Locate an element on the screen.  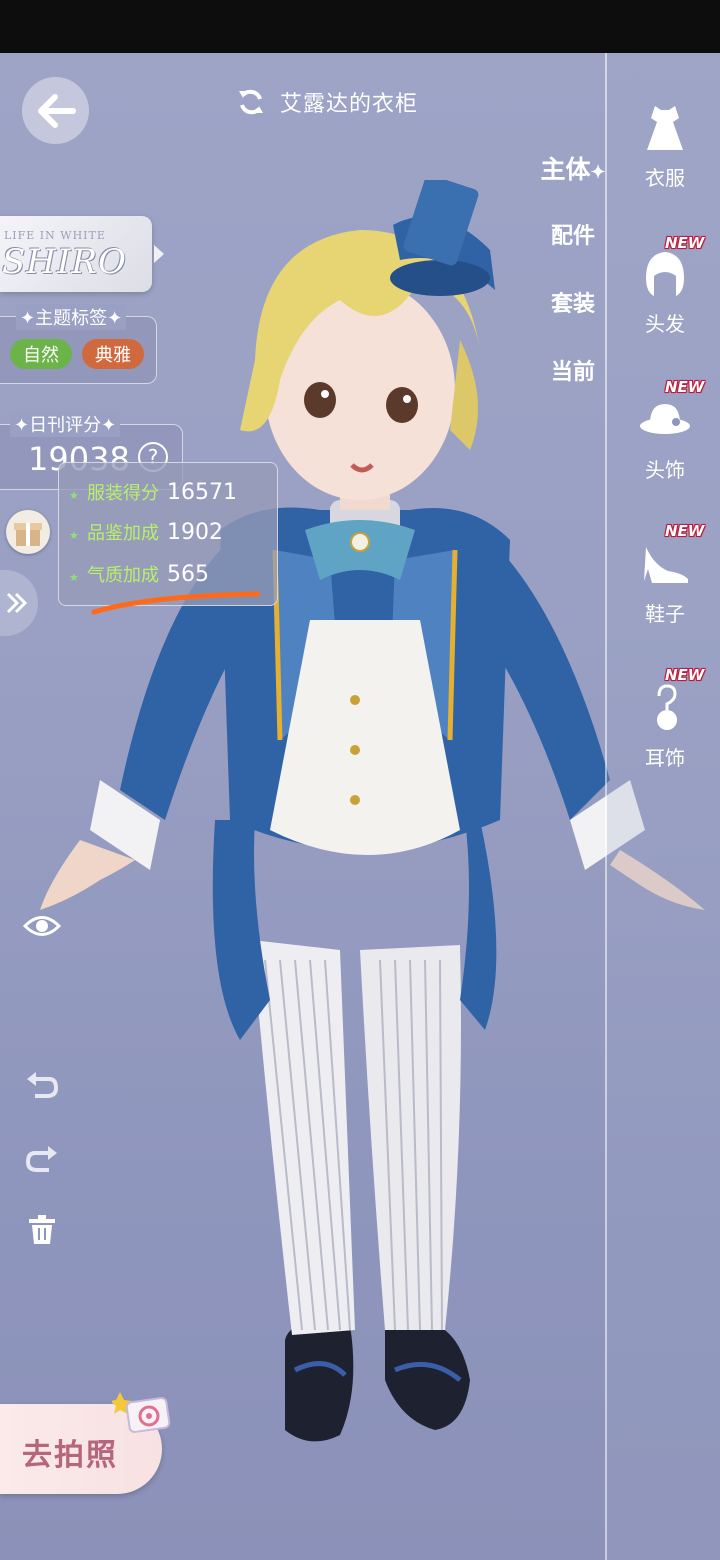
tab-label: 套装 is located at coordinates (572, 304).